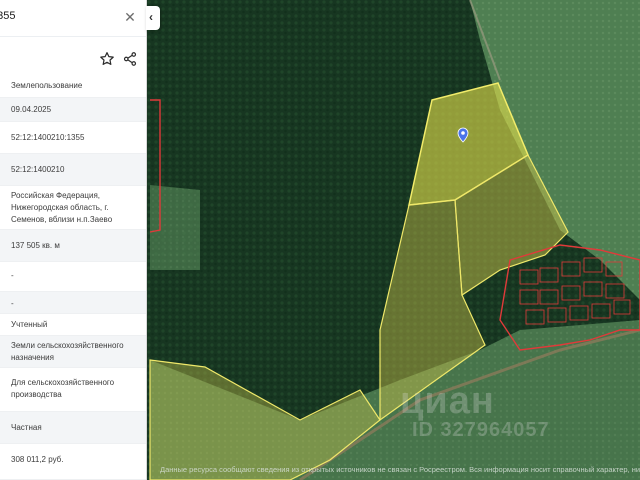 The image size is (640, 480). I want to click on star-icon, so click(107, 59).